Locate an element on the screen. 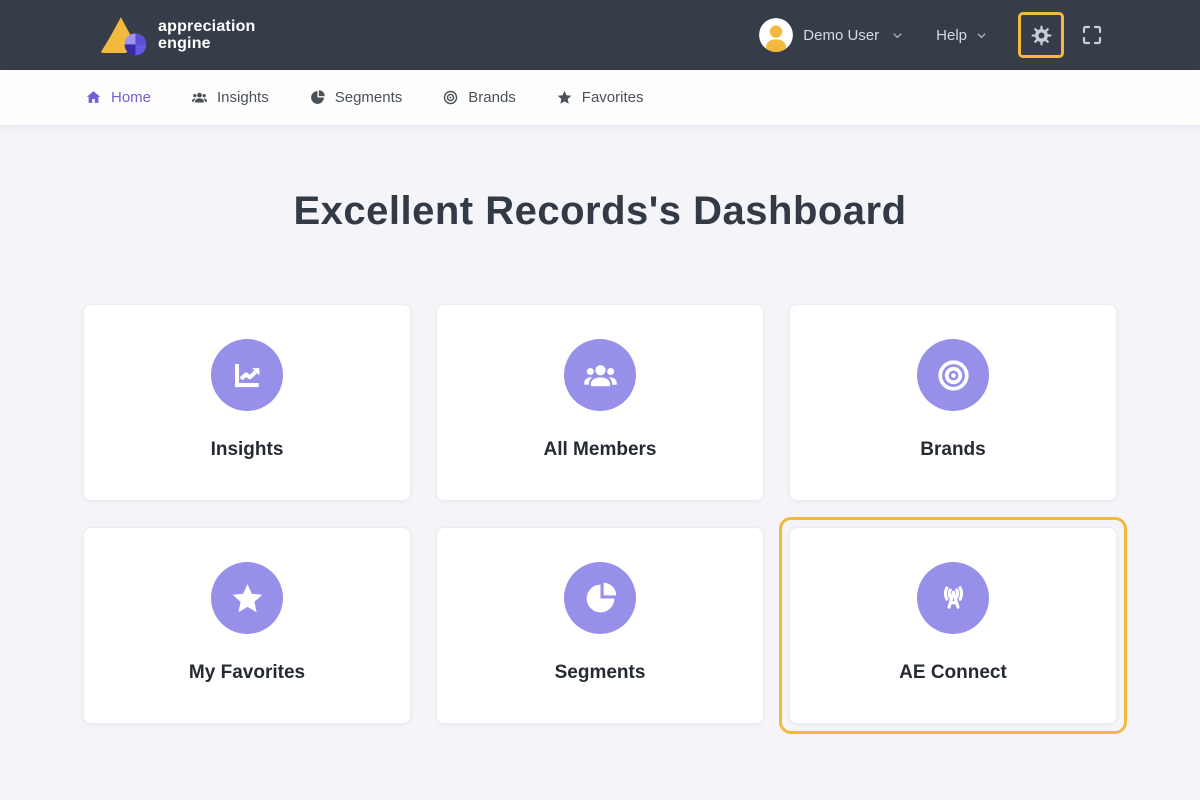 The image size is (1200, 800). card-label: Insights is located at coordinates (247, 449).